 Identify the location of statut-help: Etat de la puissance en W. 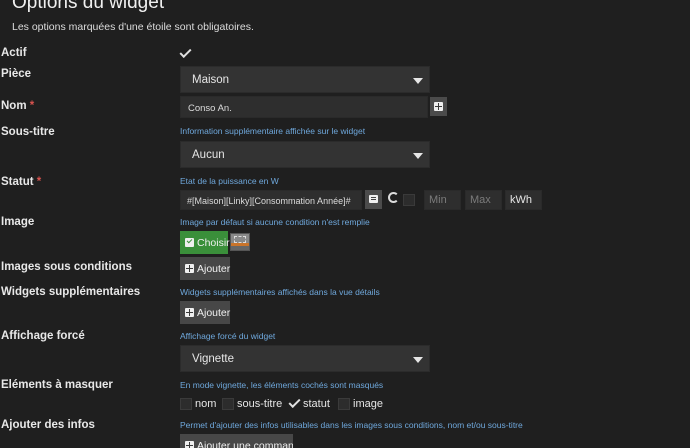
(229, 181).